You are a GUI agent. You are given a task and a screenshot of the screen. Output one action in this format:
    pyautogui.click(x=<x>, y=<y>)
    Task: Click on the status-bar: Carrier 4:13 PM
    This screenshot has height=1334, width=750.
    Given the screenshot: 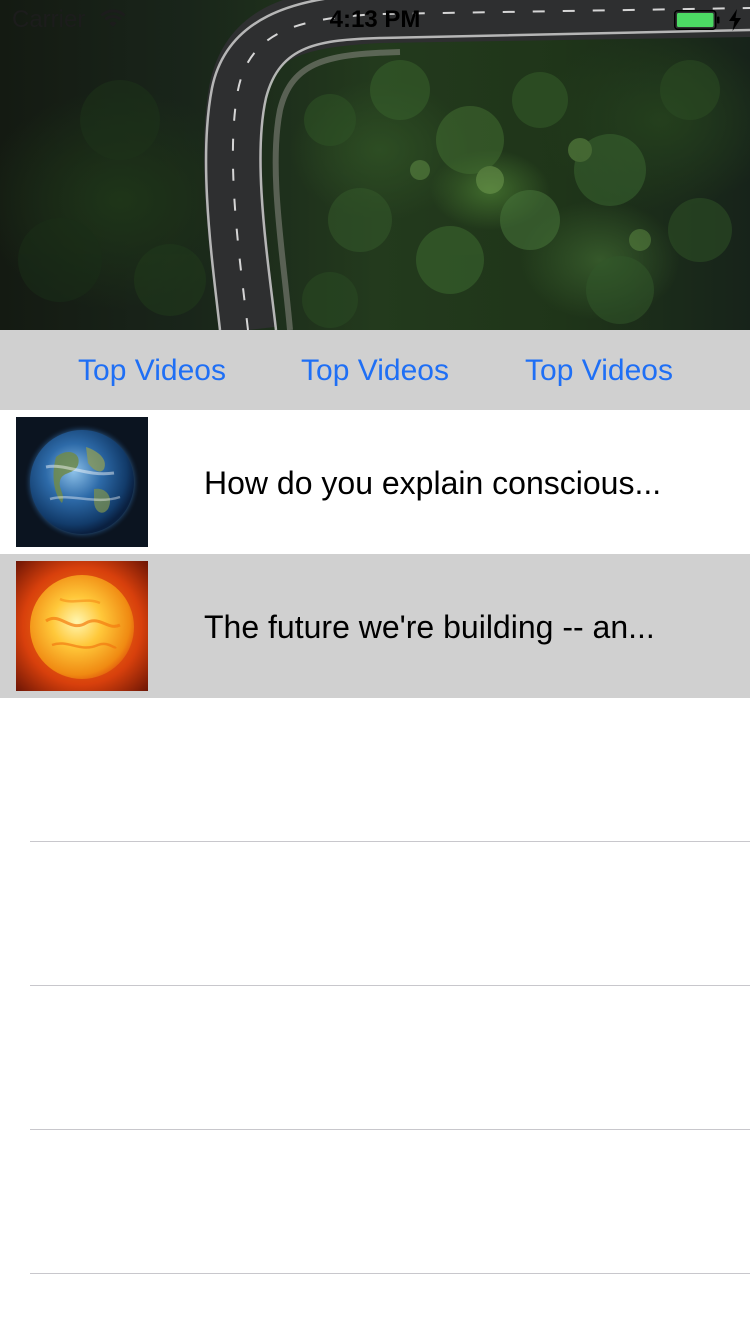 What is the action you would take?
    pyautogui.click(x=375, y=20)
    